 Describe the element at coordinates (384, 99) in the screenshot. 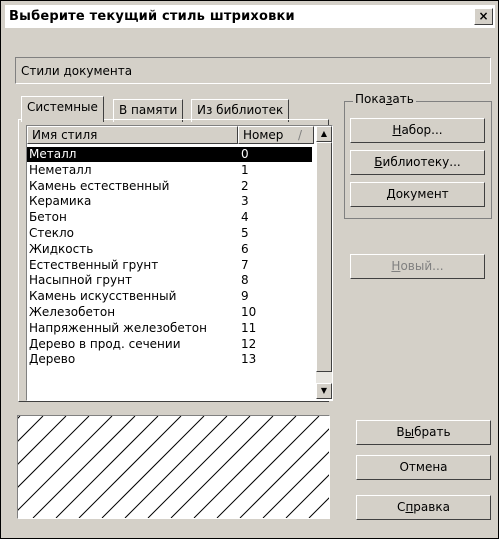

I see `show-group-label: Показать` at that location.